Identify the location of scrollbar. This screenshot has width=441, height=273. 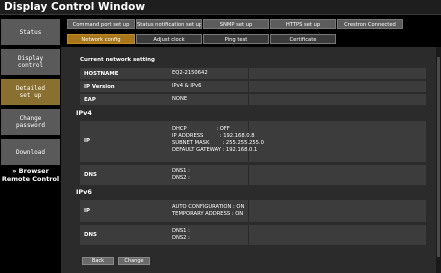
(438, 160).